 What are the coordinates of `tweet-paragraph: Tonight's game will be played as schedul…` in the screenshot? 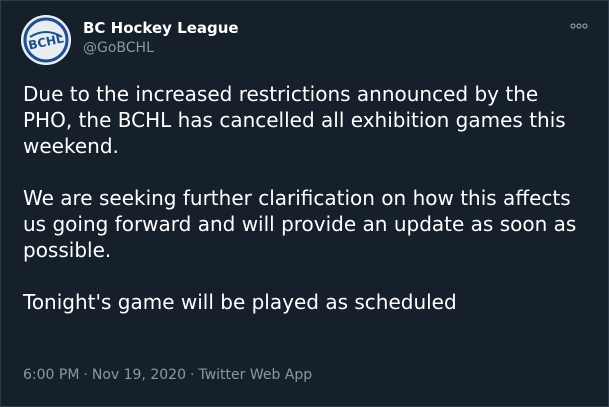 It's located at (240, 302).